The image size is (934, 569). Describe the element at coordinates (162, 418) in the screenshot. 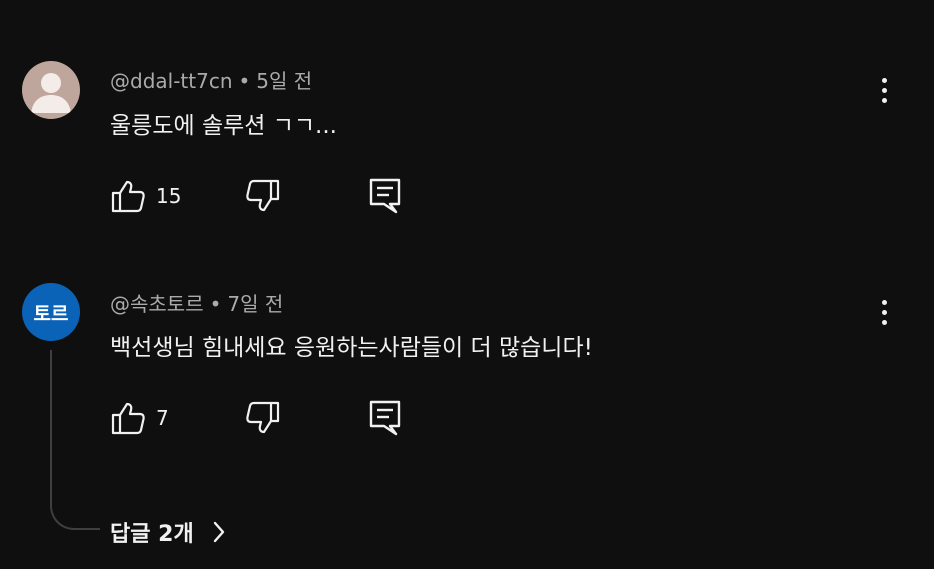

I see `like-count: 7` at that location.